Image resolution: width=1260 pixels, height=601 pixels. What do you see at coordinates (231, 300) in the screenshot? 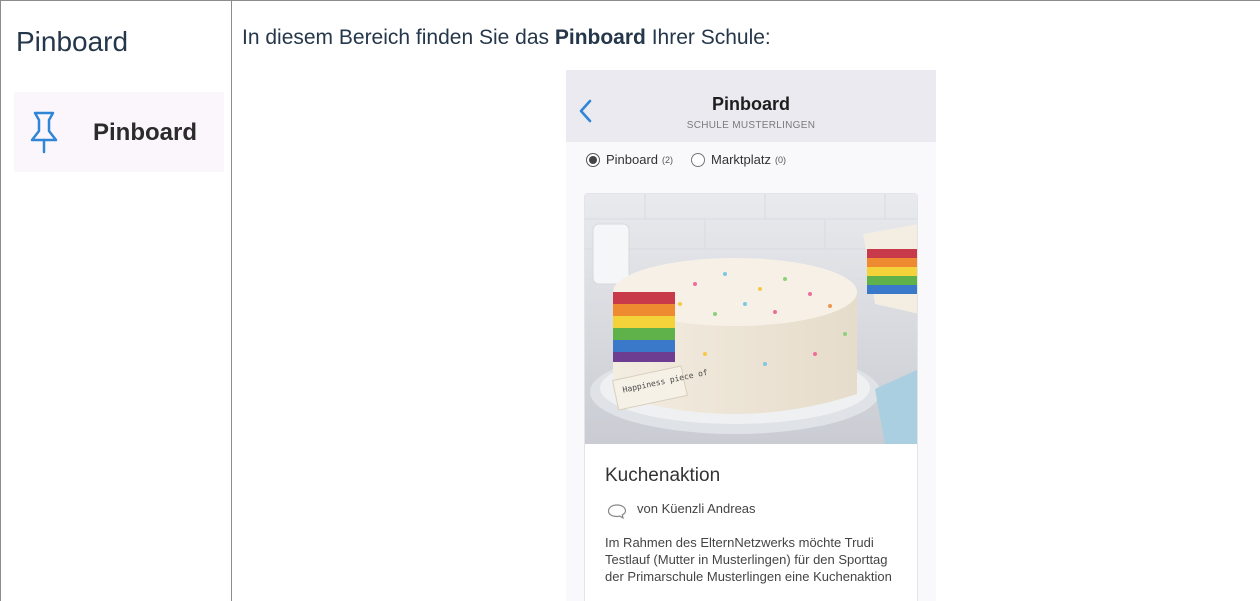
I see `column-divider` at bounding box center [231, 300].